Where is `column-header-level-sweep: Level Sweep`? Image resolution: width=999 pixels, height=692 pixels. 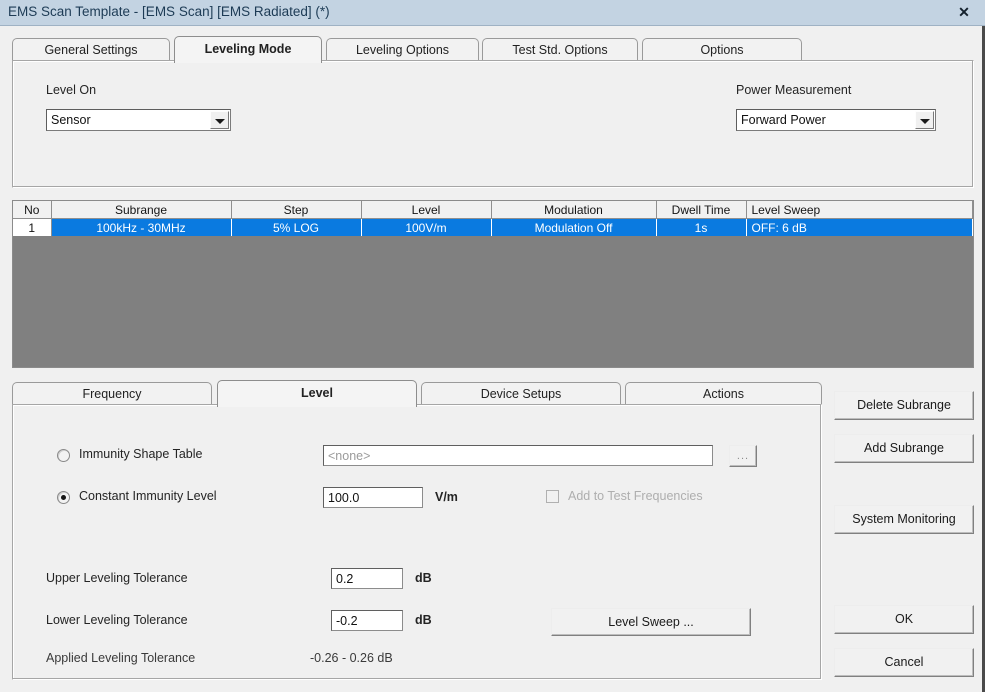 column-header-level-sweep: Level Sweep is located at coordinates (859, 210).